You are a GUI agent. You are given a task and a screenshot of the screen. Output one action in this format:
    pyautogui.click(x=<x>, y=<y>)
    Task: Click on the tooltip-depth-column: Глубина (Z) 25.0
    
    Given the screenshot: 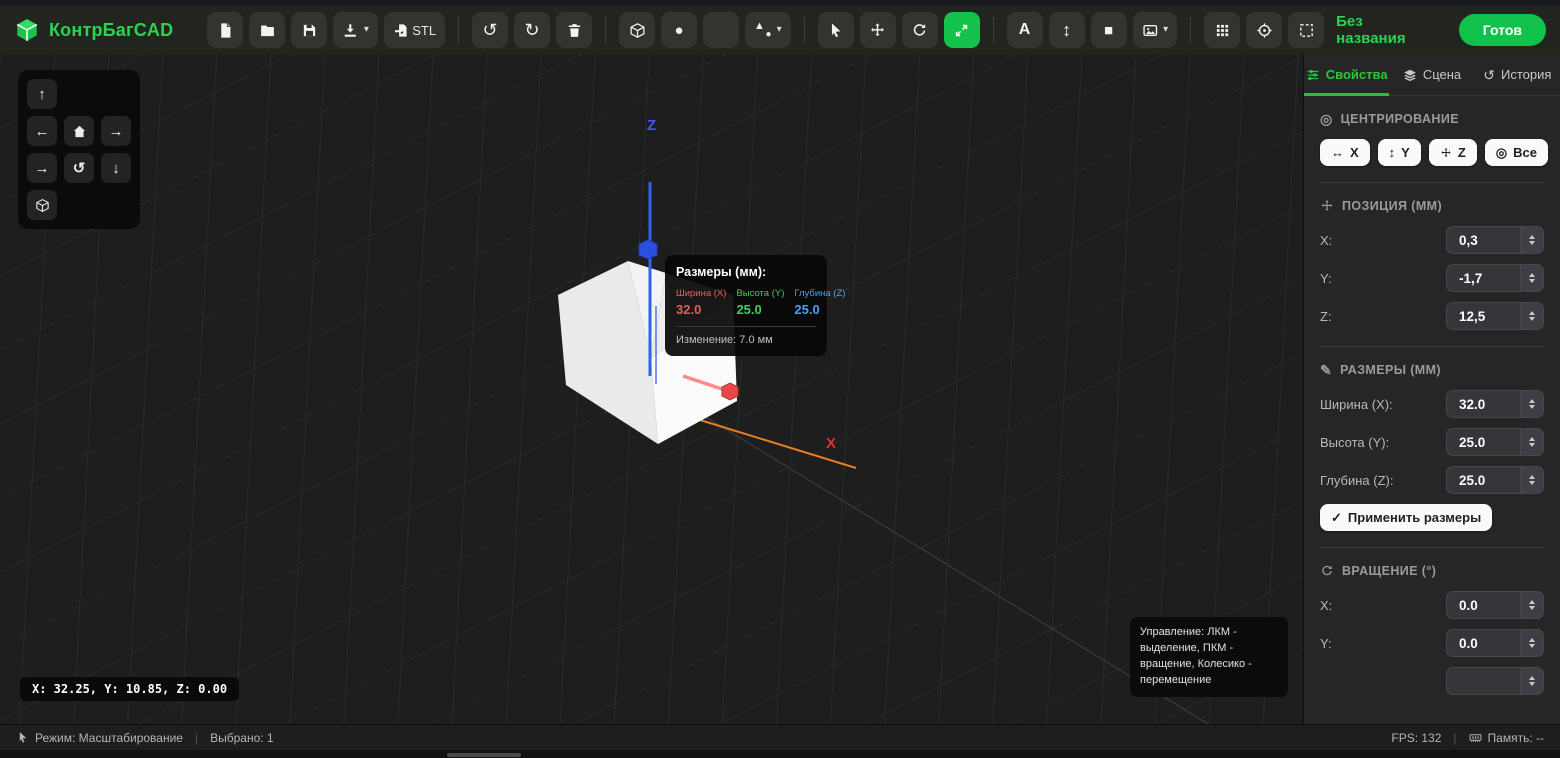 What is the action you would take?
    pyautogui.click(x=820, y=302)
    